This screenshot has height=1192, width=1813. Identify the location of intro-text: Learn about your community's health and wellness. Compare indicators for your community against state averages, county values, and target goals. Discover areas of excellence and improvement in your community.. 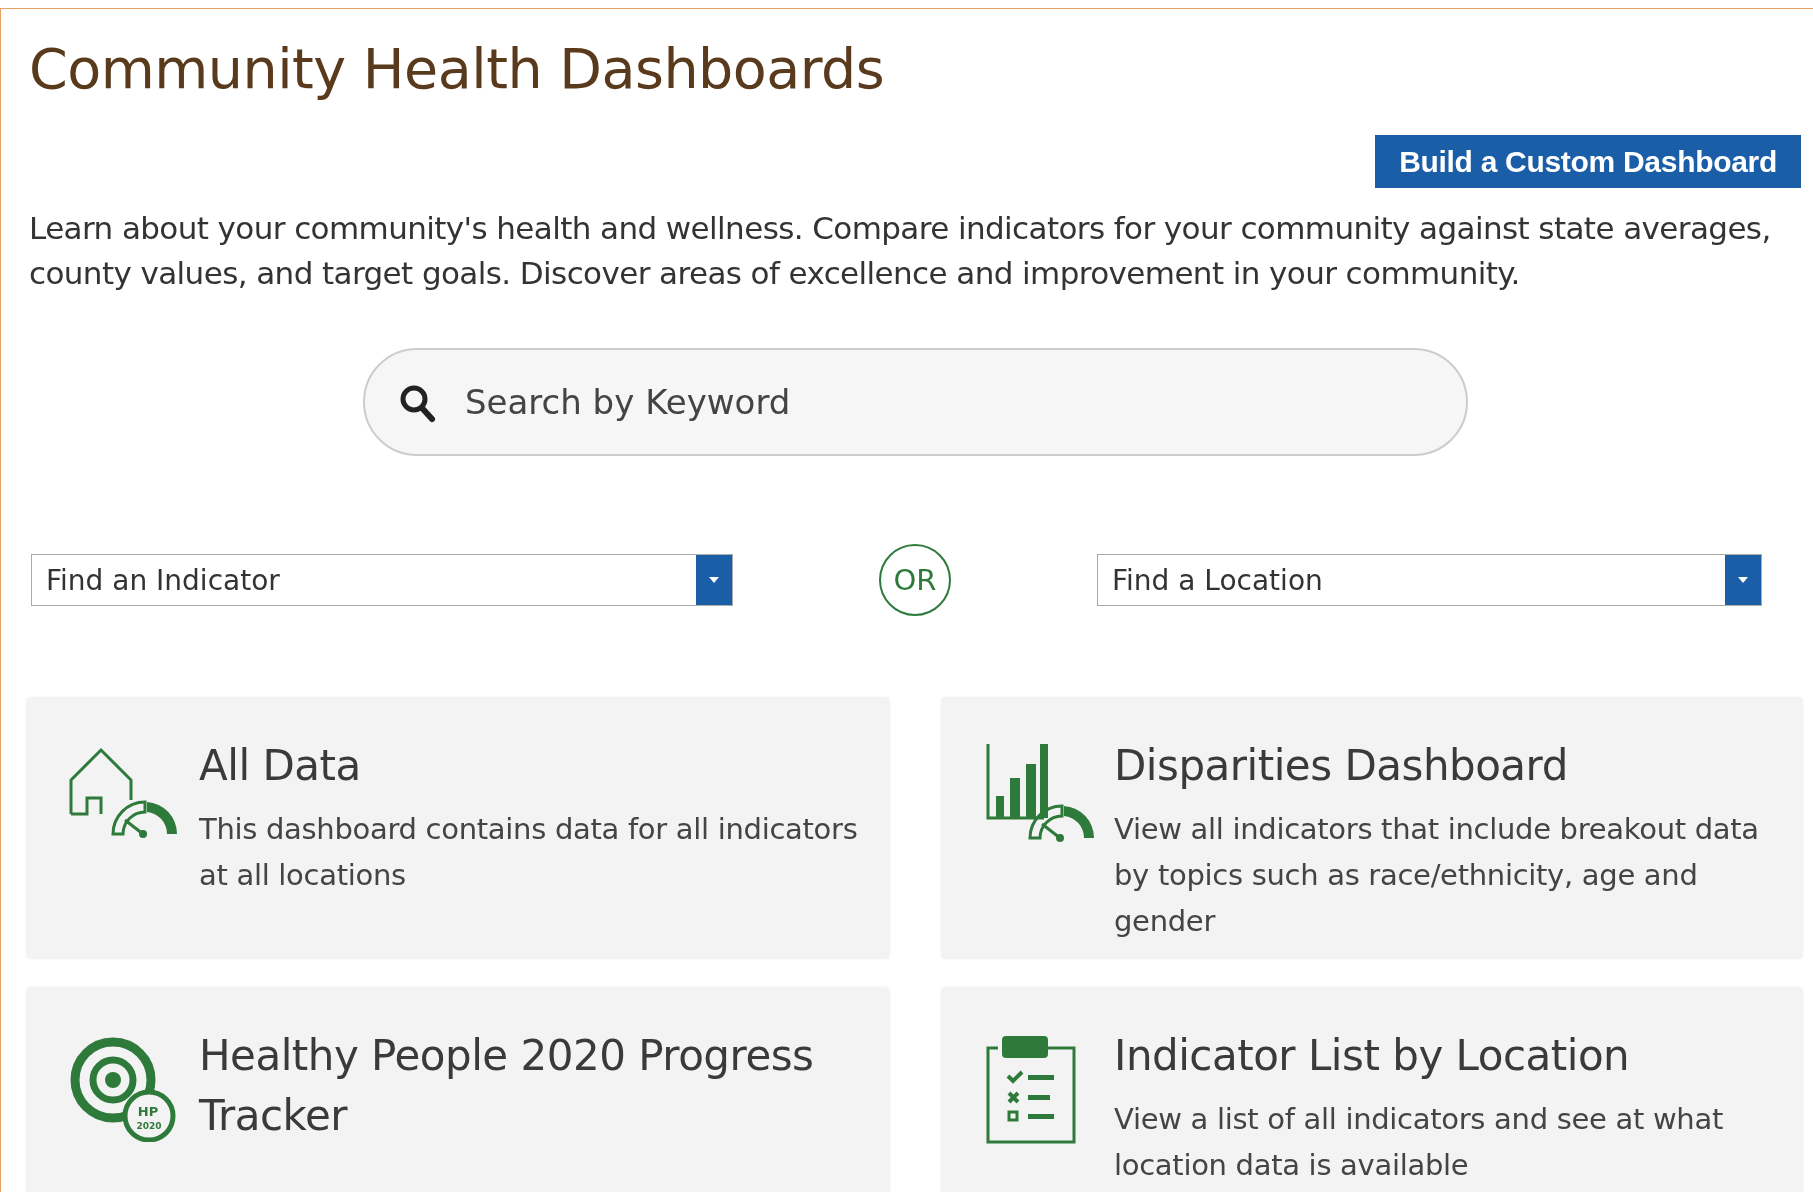
(900, 251).